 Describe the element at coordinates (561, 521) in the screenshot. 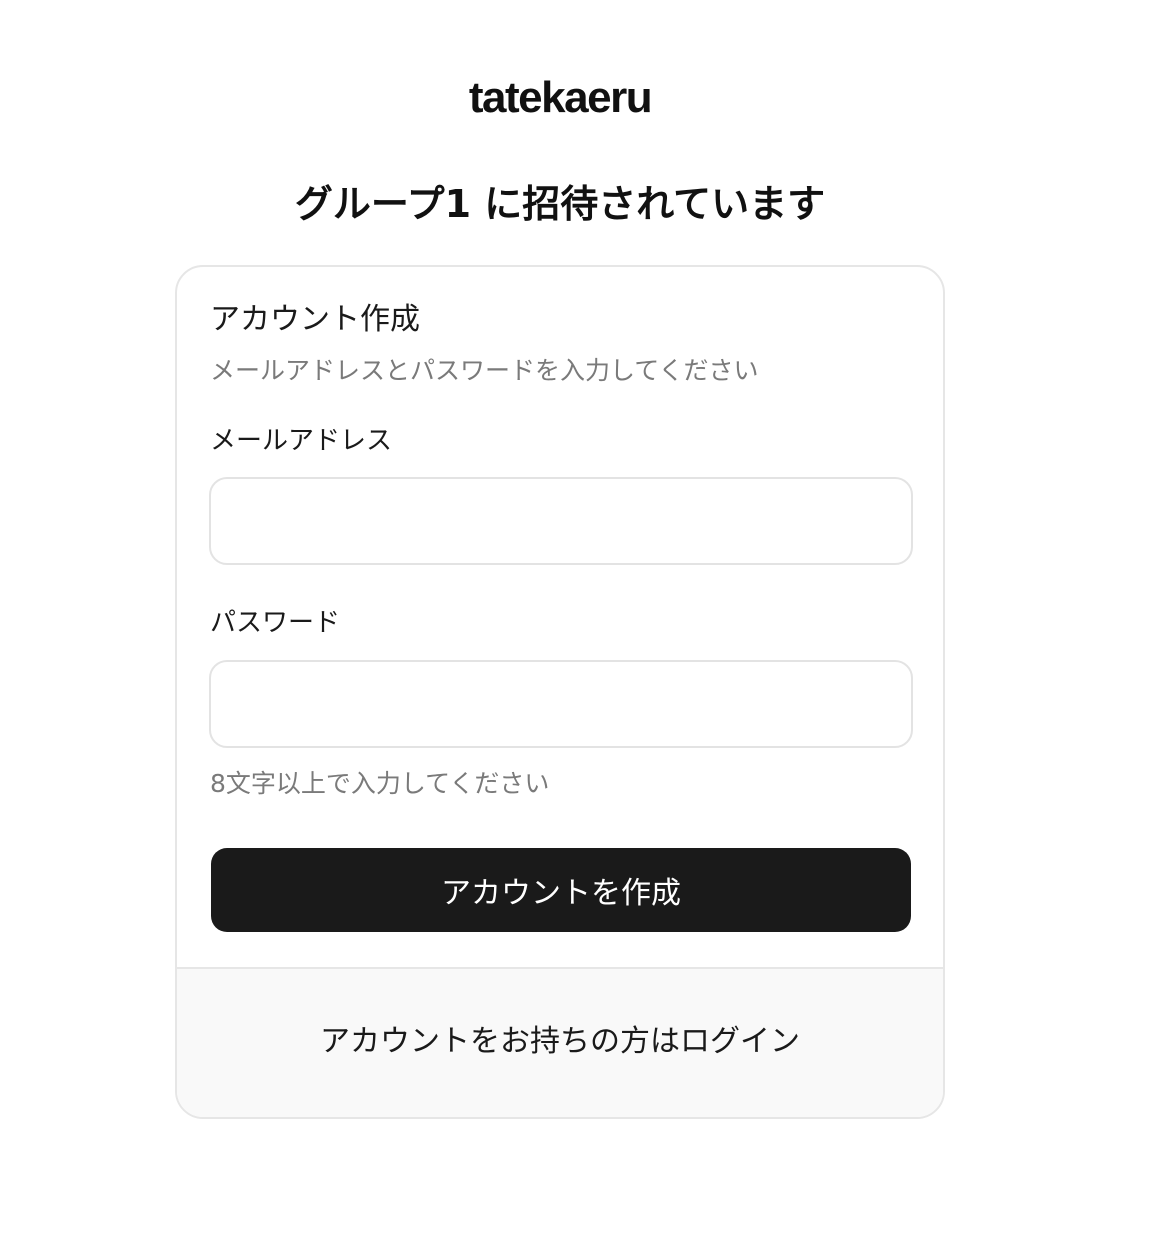

I see `email-field` at that location.